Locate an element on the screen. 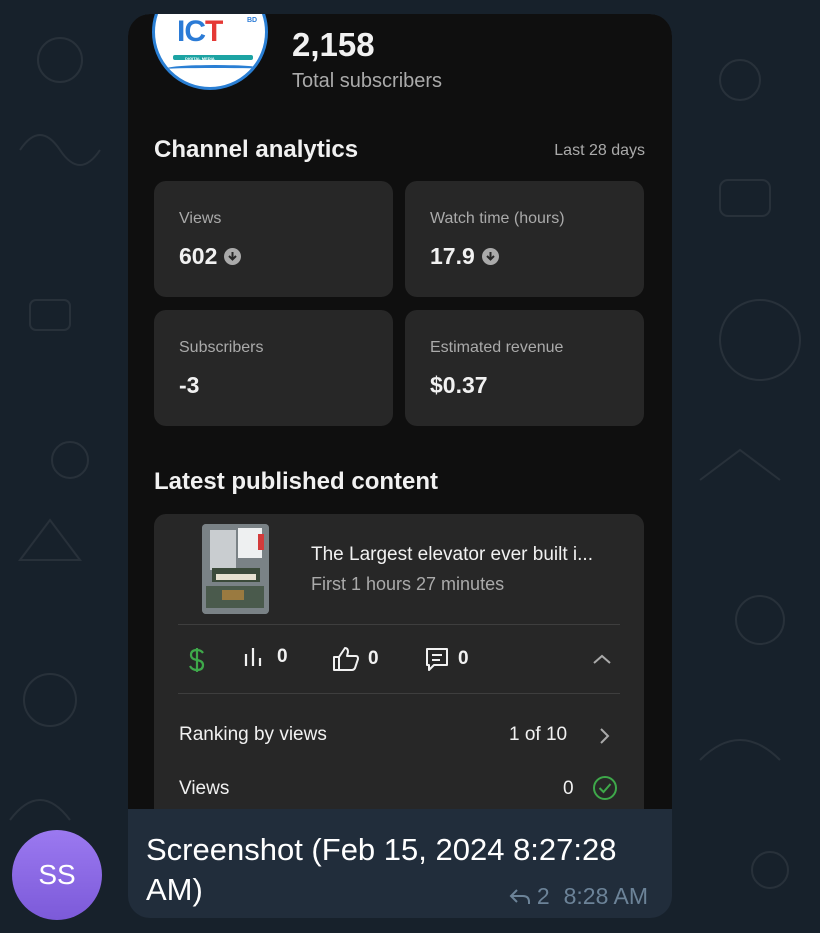  channel-logo-small: BD is located at coordinates (252, 20).